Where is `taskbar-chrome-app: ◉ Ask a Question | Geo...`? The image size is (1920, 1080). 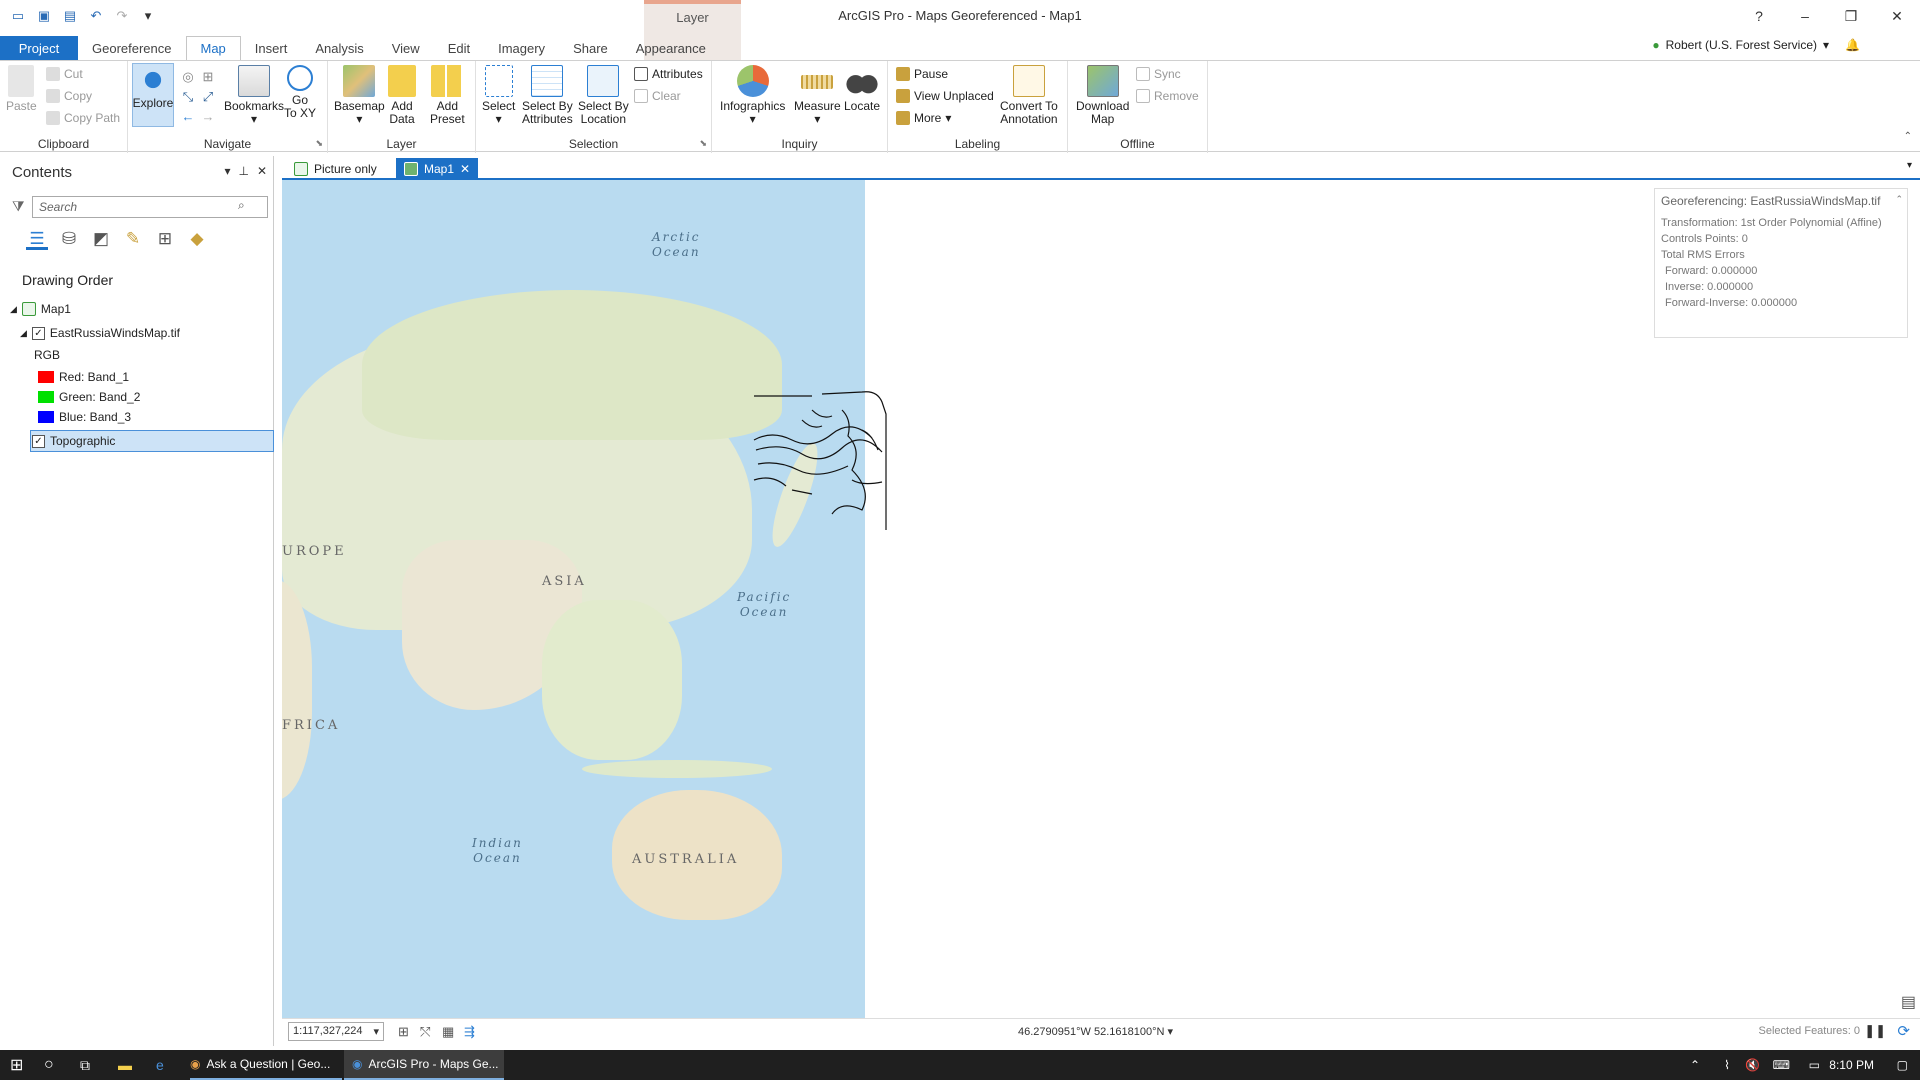
taskbar-chrome-app: ◉ Ask a Question | Geo... is located at coordinates (266, 1065).